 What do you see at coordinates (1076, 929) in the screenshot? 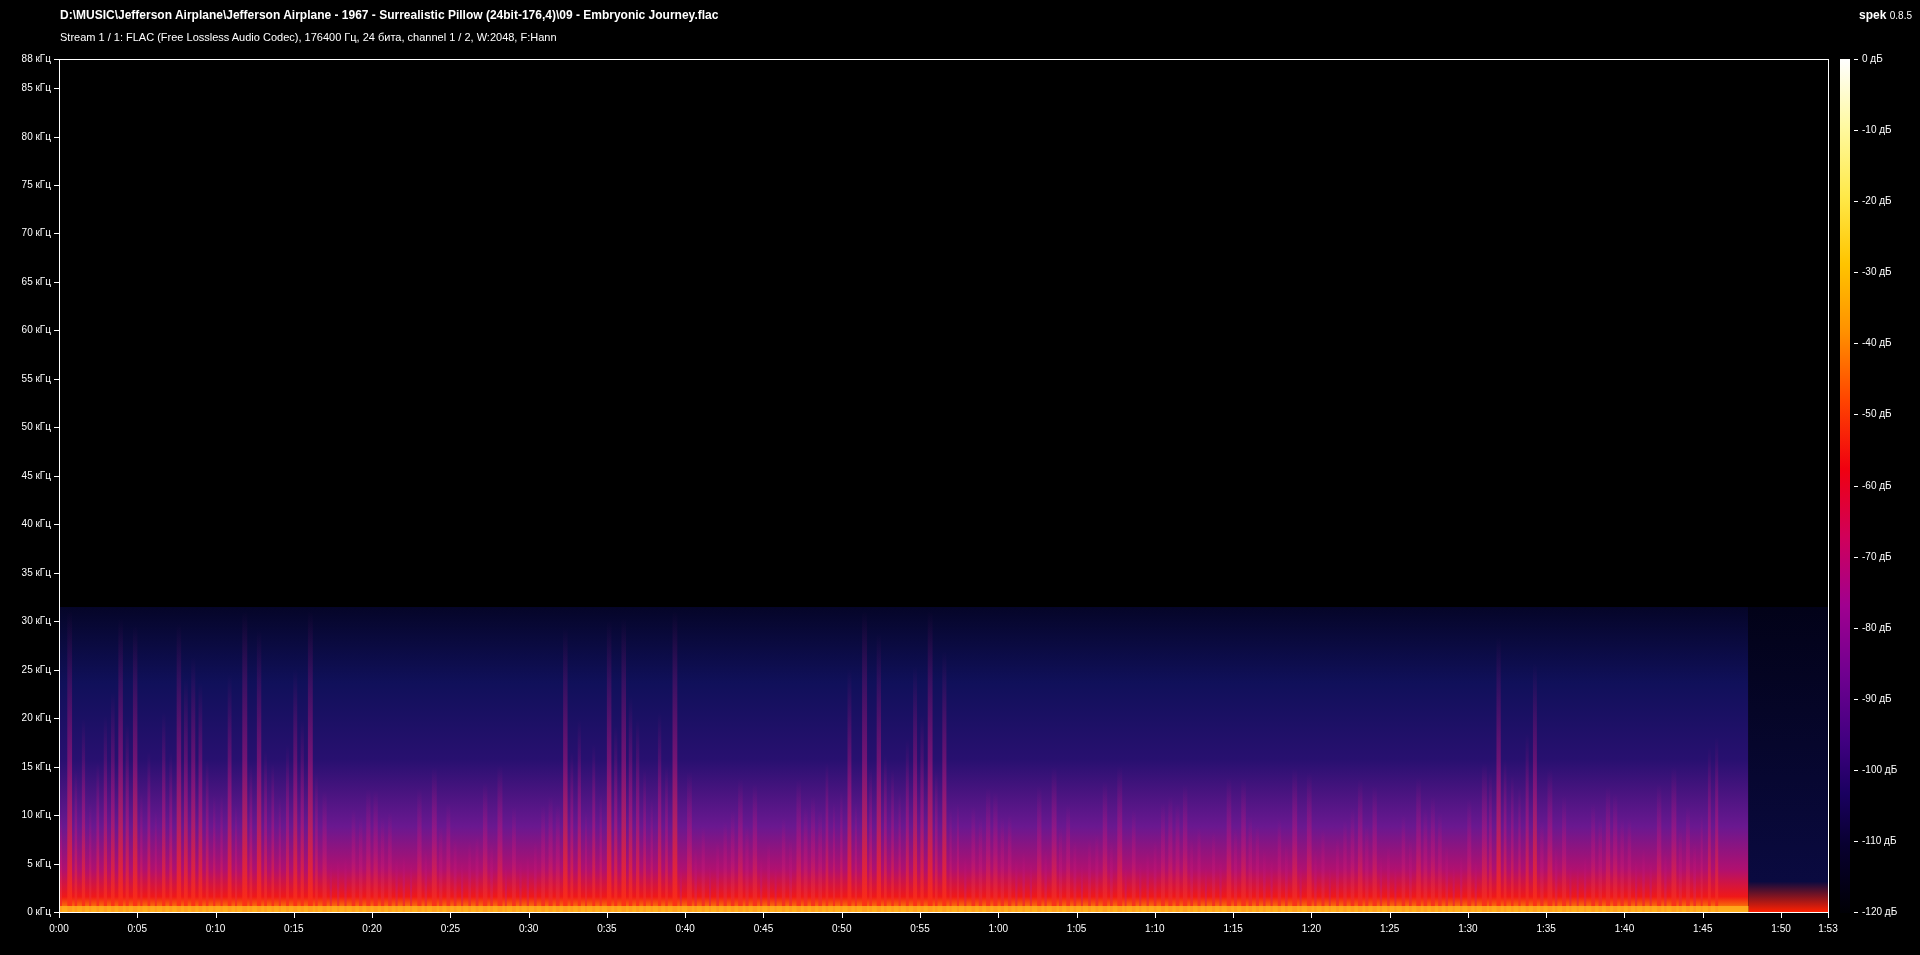
I see `time-label: 1:05` at bounding box center [1076, 929].